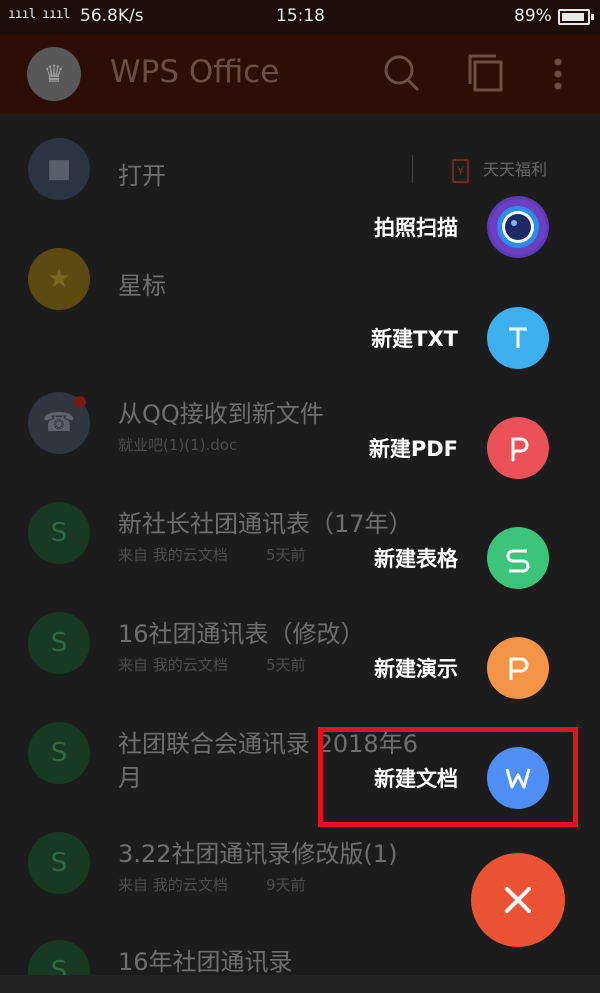 This screenshot has width=600, height=993. Describe the element at coordinates (416, 227) in the screenshot. I see `fab-label-scan: 拍照扫描` at that location.